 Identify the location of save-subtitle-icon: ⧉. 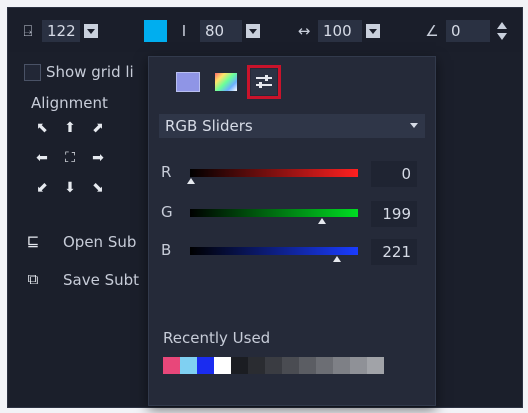
(33, 279).